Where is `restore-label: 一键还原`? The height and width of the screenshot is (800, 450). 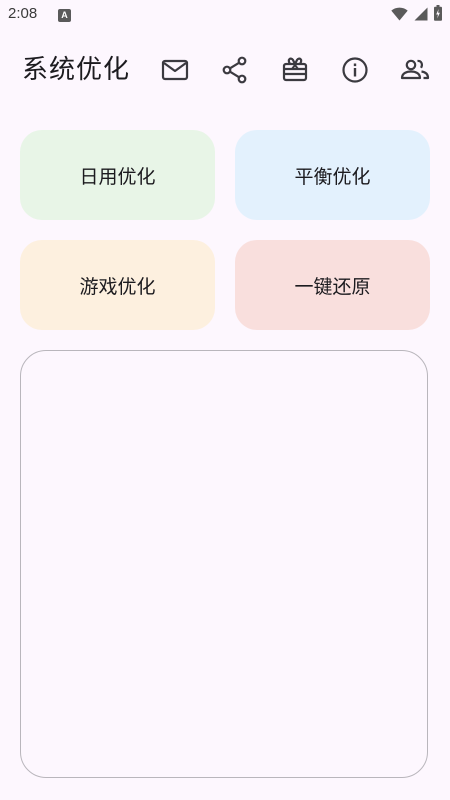 restore-label: 一键还原 is located at coordinates (332, 286).